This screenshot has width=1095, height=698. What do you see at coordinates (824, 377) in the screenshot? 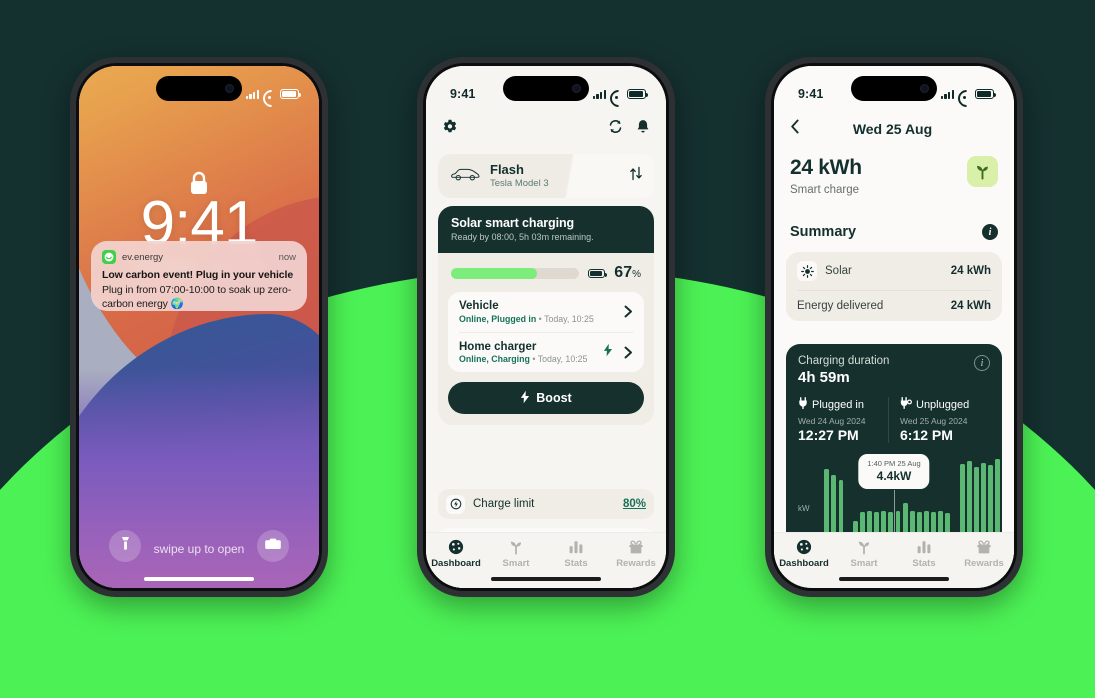
I see `duration-value: 4h 59m` at bounding box center [824, 377].